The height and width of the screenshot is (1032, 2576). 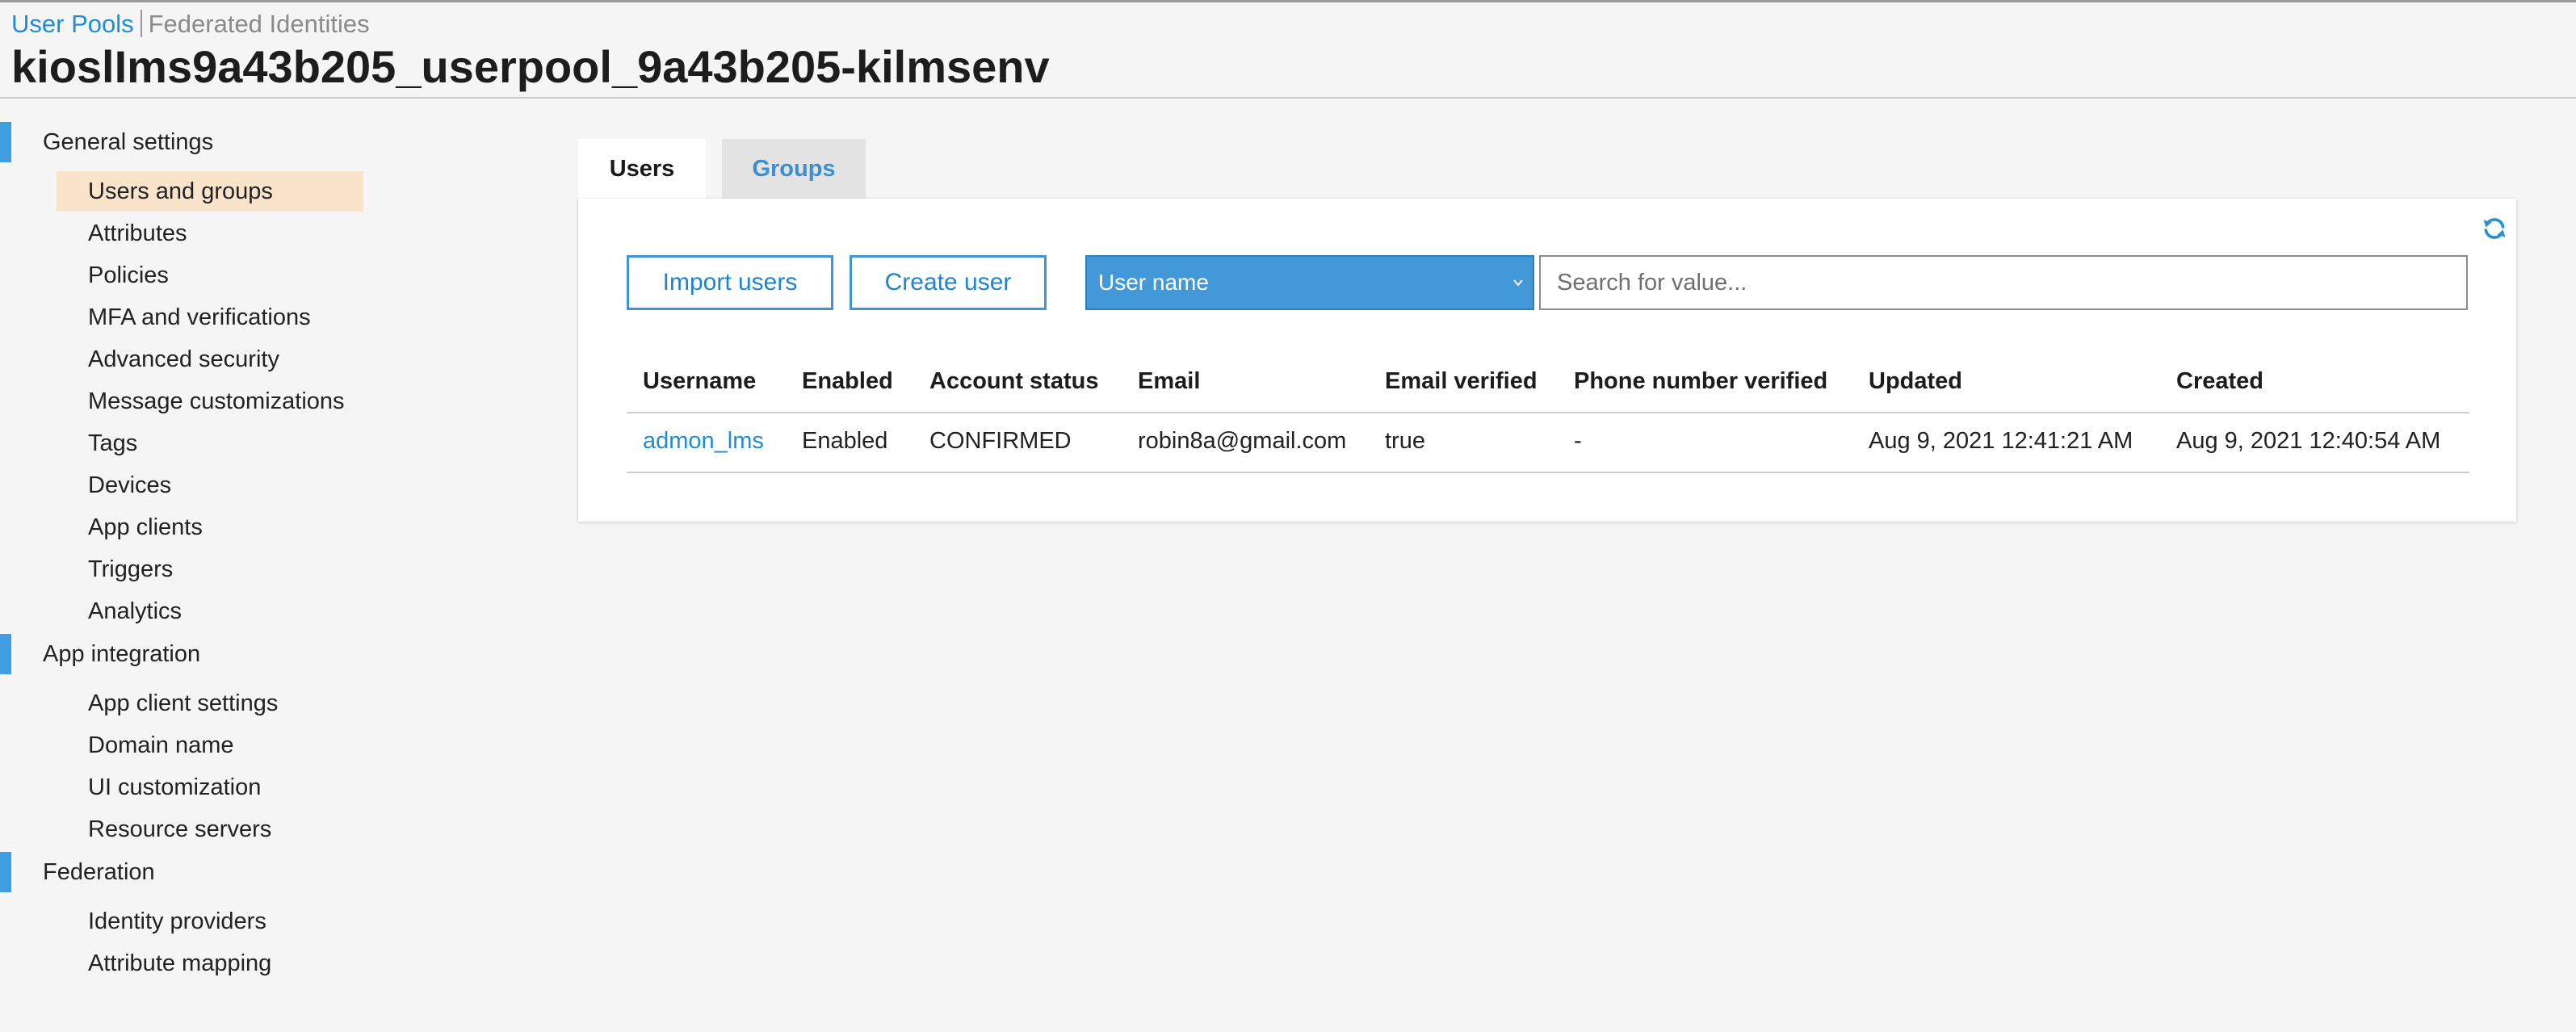 What do you see at coordinates (1461, 381) in the screenshot?
I see `column-header-email-verified: Email verified` at bounding box center [1461, 381].